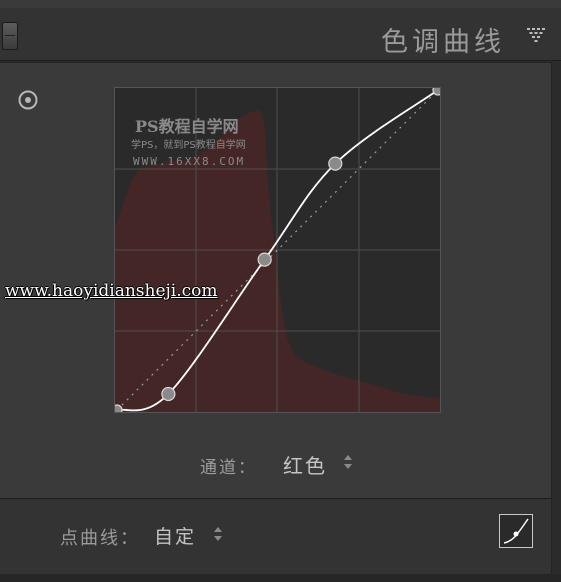  I want to click on channel-select: 红色, so click(305, 464).